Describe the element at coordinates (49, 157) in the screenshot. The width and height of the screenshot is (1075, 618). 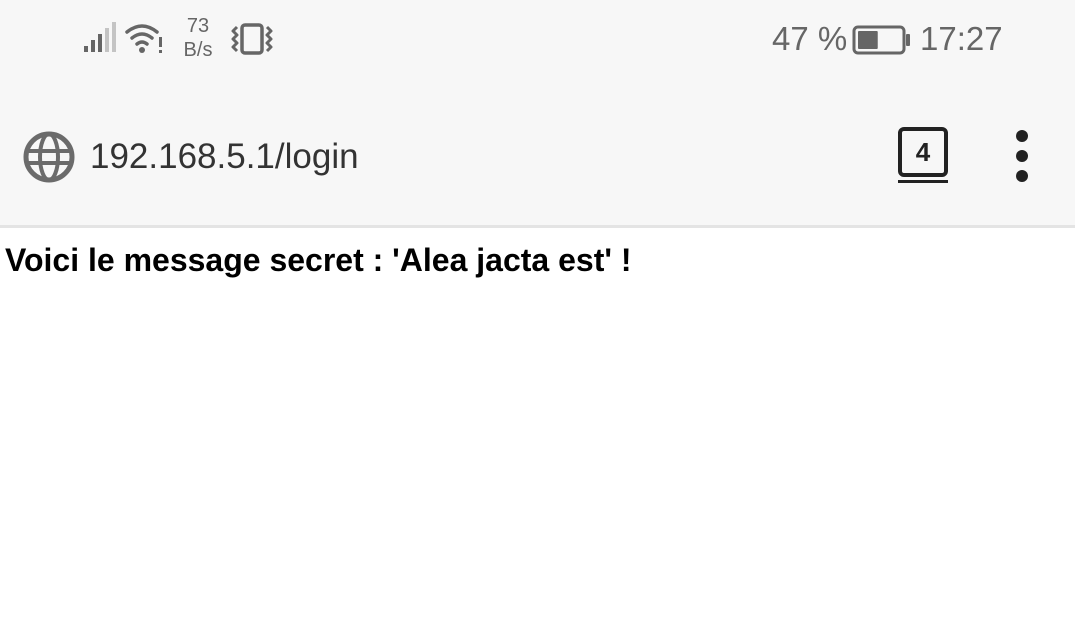
I see `globe-icon` at that location.